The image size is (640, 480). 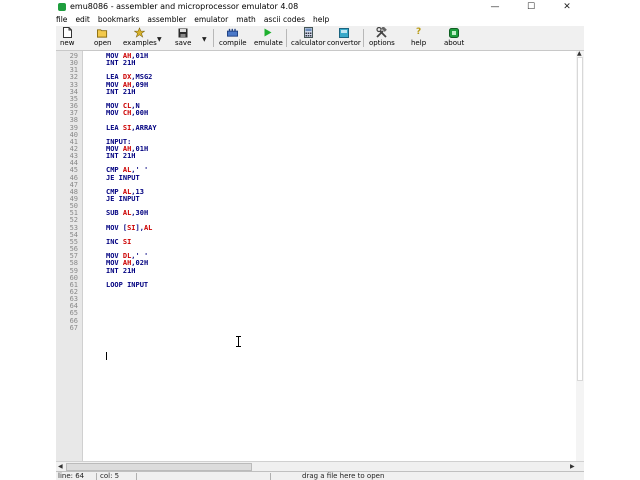 I want to click on text-caret, so click(x=106, y=356).